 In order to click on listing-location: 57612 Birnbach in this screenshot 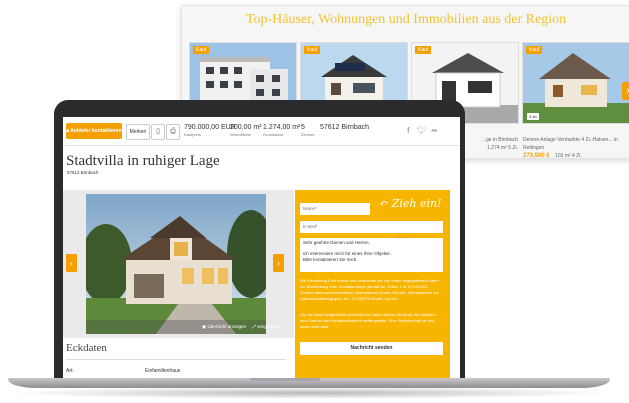, I will do `click(83, 172)`.